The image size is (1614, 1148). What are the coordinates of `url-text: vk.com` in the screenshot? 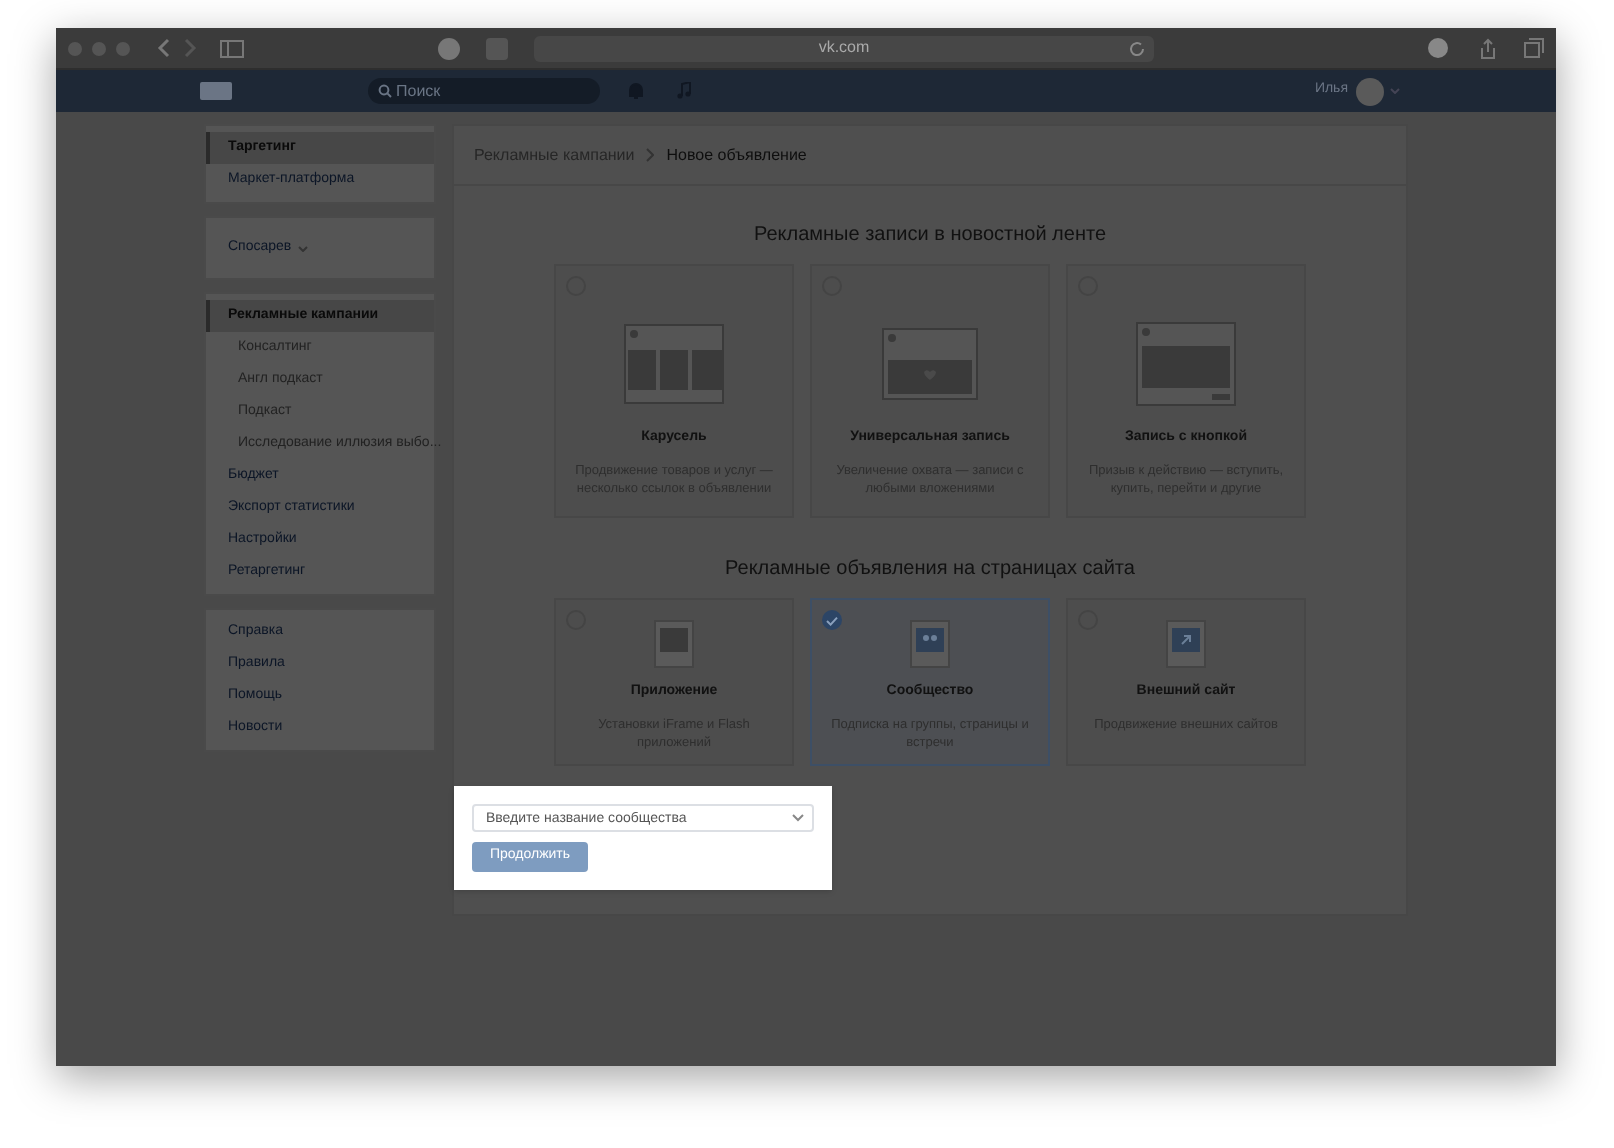 It's located at (844, 48).